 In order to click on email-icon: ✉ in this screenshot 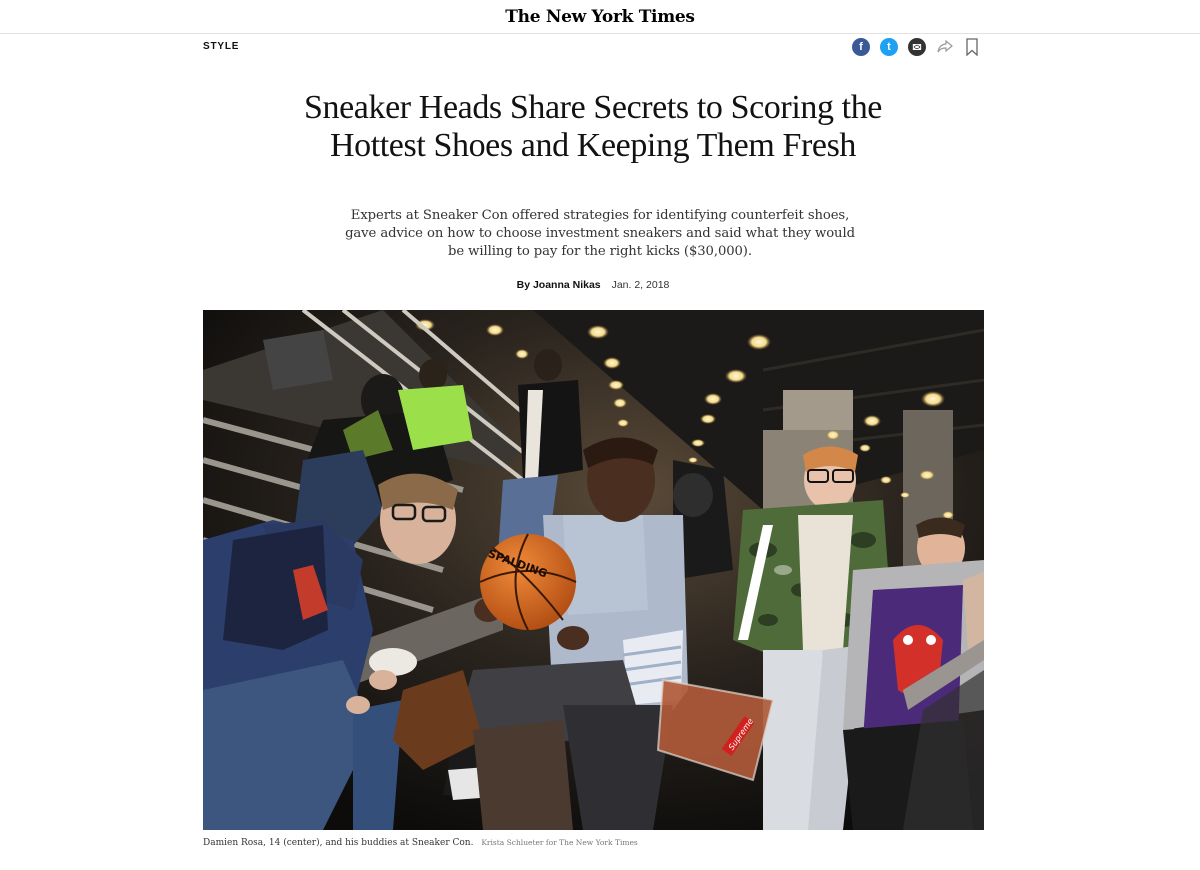, I will do `click(917, 47)`.